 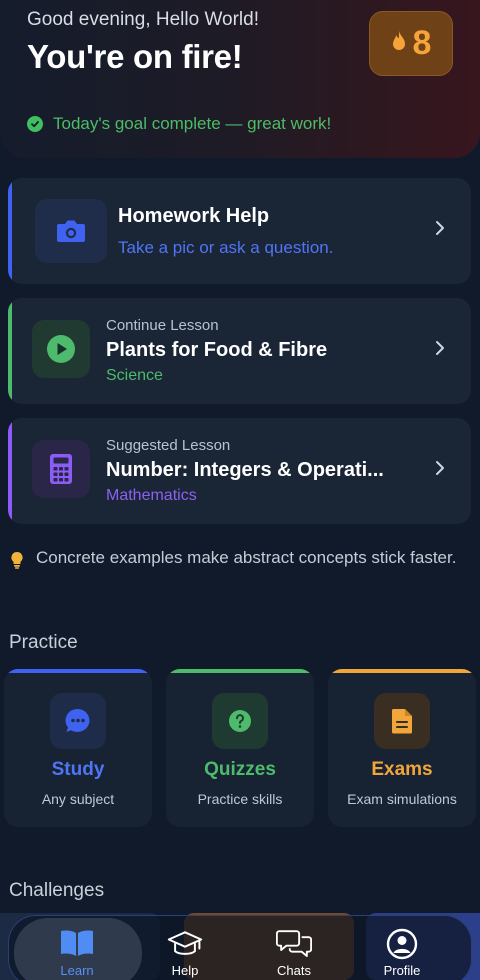 What do you see at coordinates (185, 970) in the screenshot?
I see `nav-label: Help` at bounding box center [185, 970].